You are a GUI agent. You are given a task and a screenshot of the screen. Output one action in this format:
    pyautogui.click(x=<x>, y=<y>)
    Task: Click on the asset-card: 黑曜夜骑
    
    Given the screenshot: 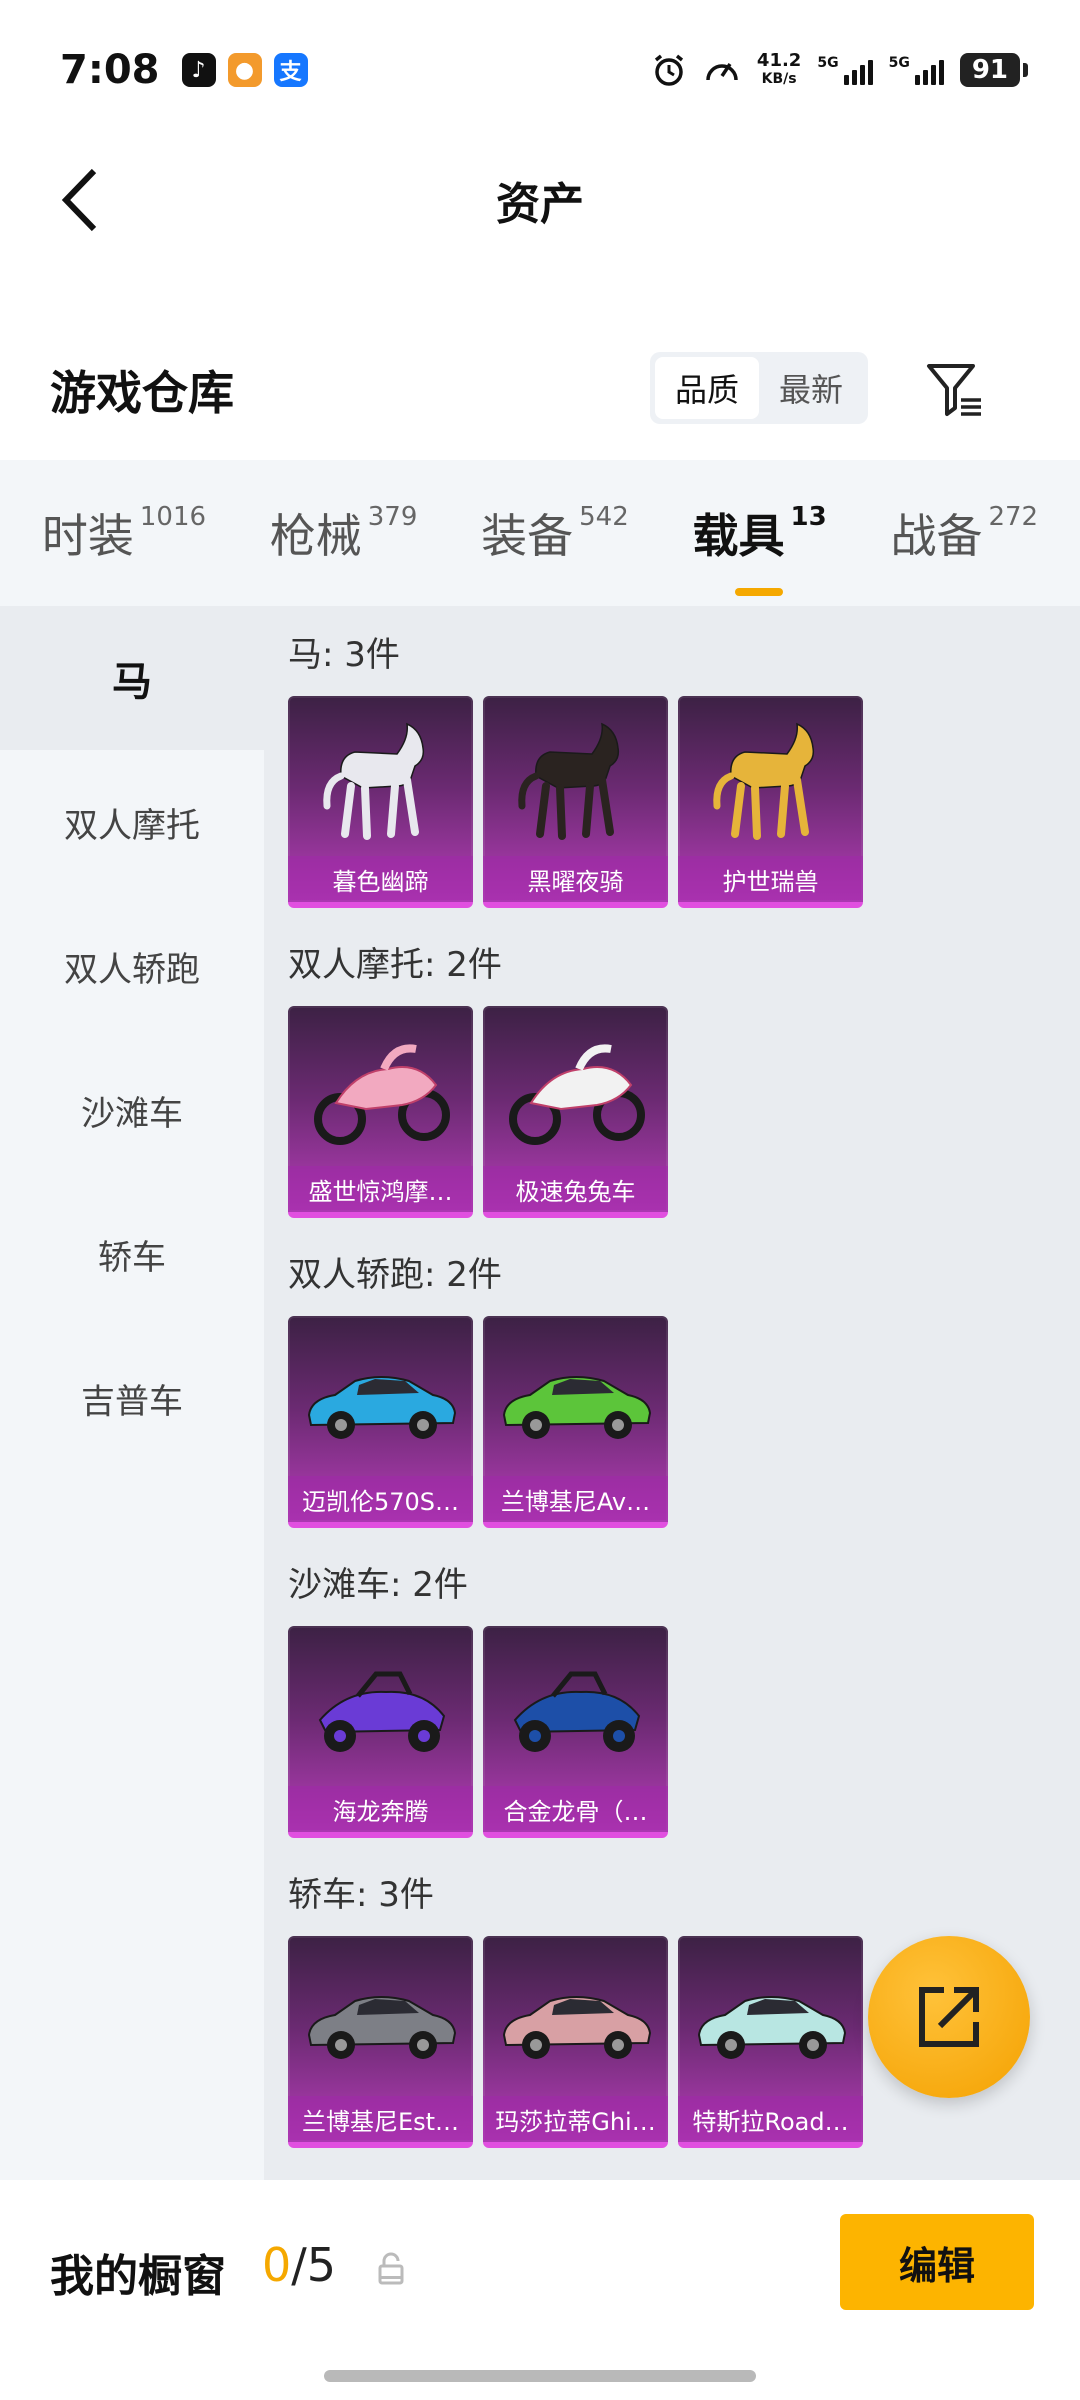 What is the action you would take?
    pyautogui.click(x=575, y=802)
    